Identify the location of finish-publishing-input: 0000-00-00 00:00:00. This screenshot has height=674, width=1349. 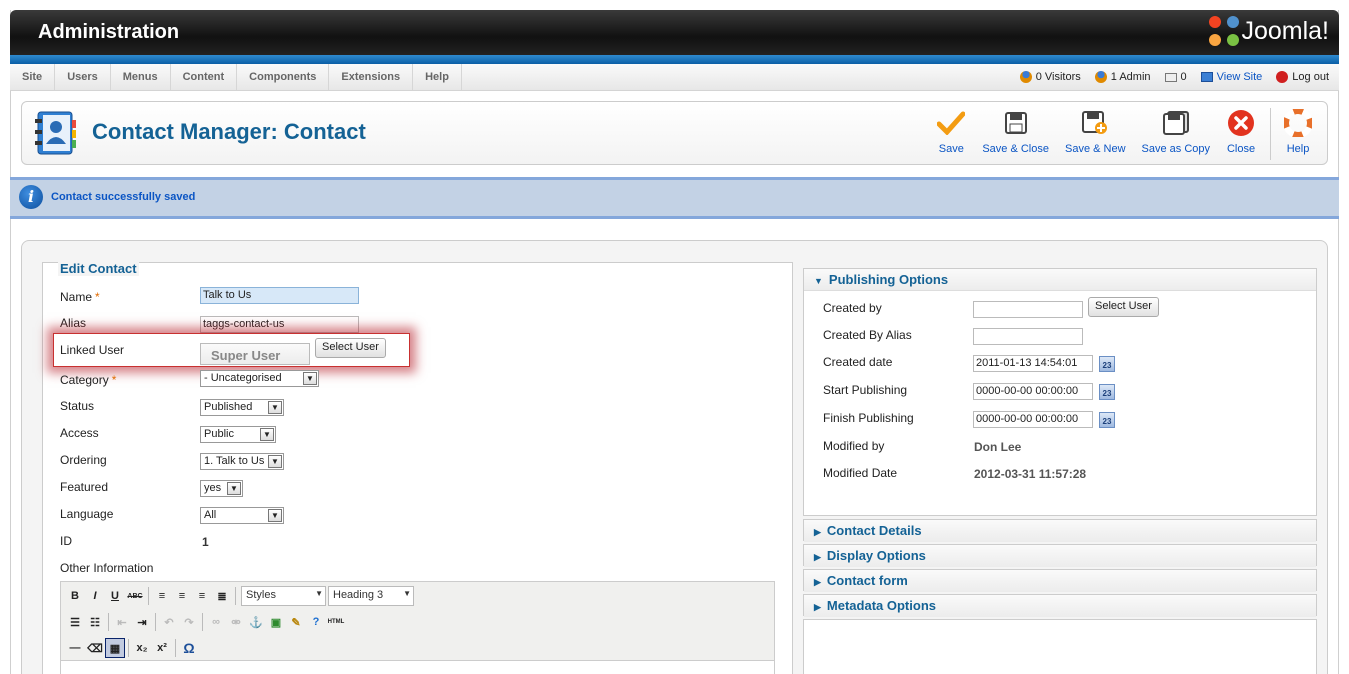
(1033, 419).